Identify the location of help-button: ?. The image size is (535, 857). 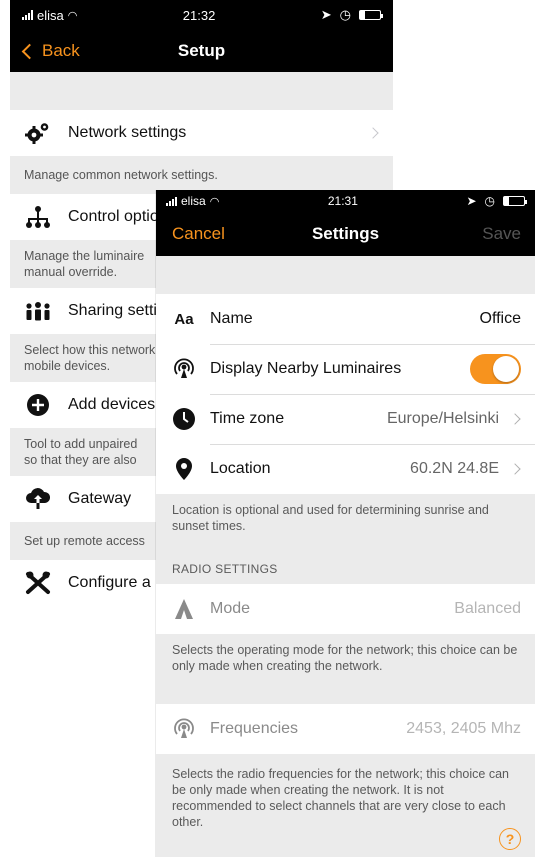
(510, 839).